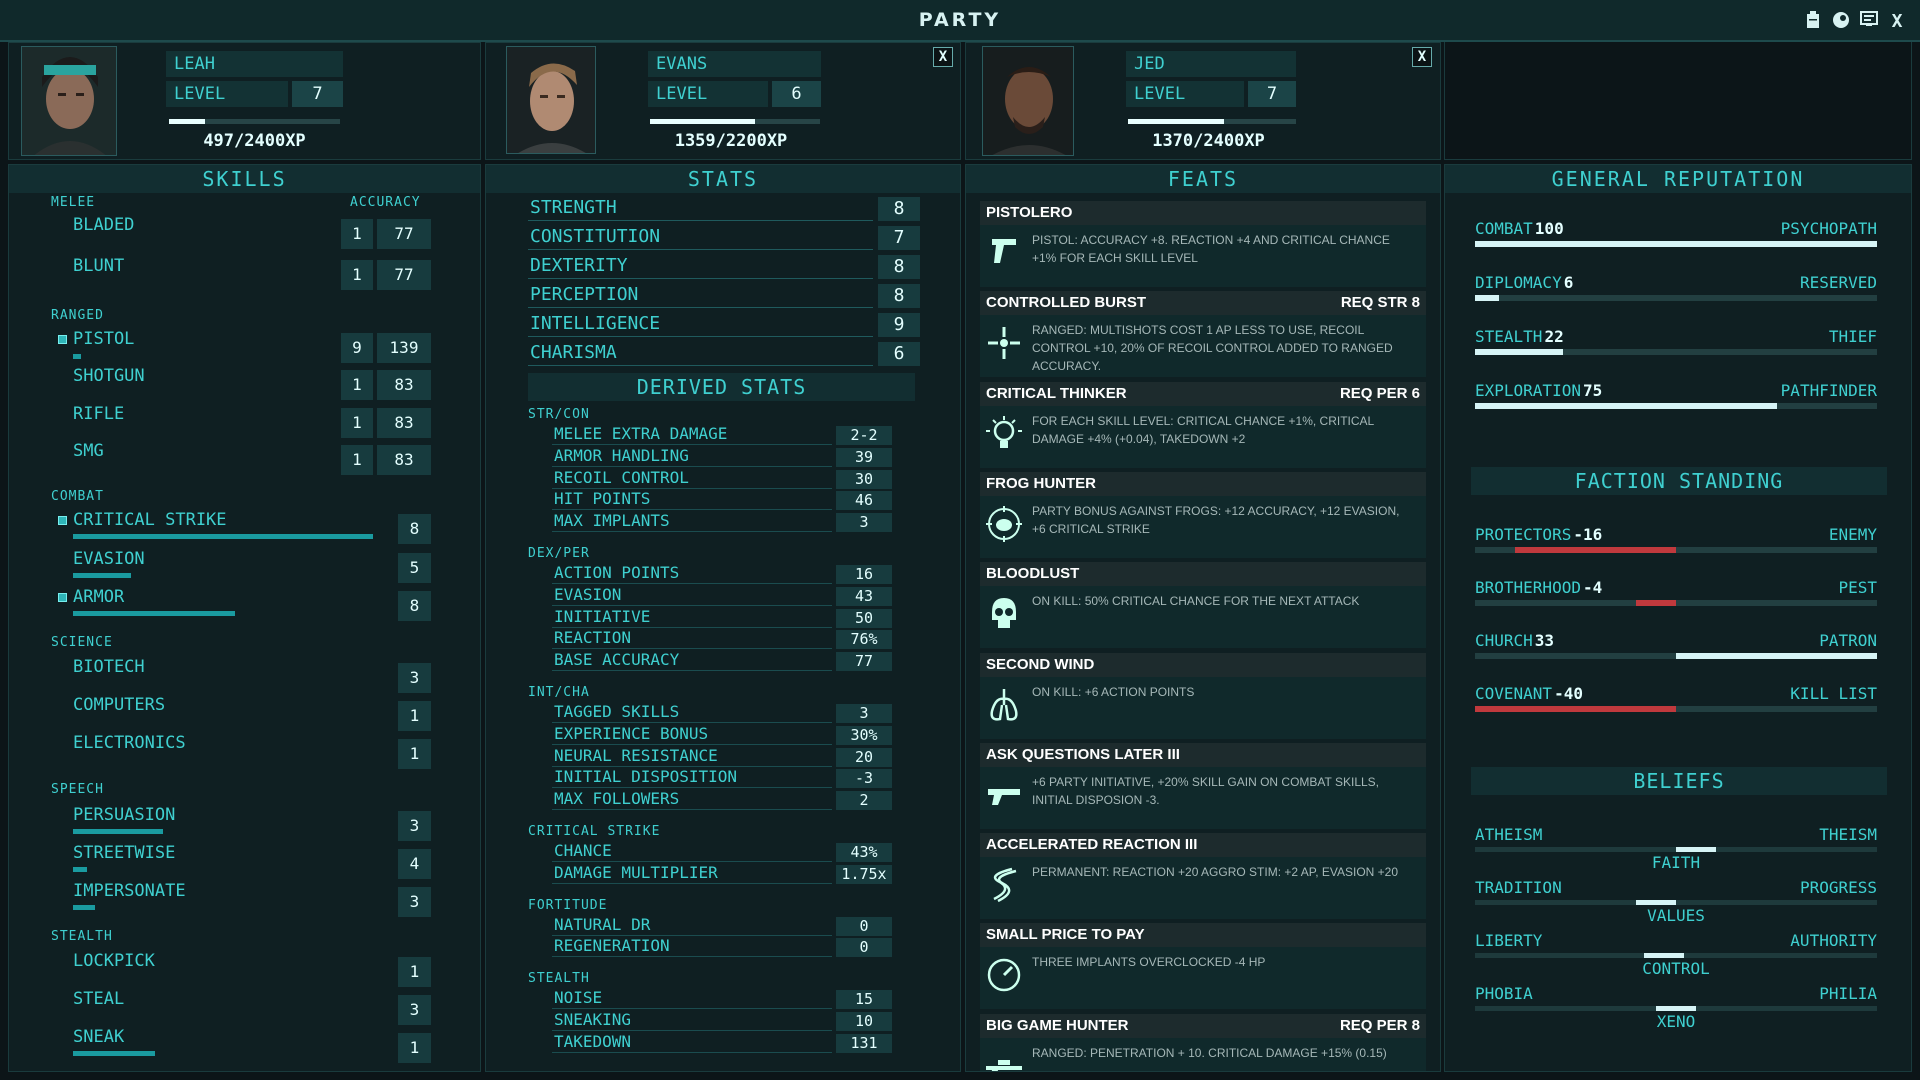  What do you see at coordinates (692, 595) in the screenshot?
I see `derived-stat-row: EVASION` at bounding box center [692, 595].